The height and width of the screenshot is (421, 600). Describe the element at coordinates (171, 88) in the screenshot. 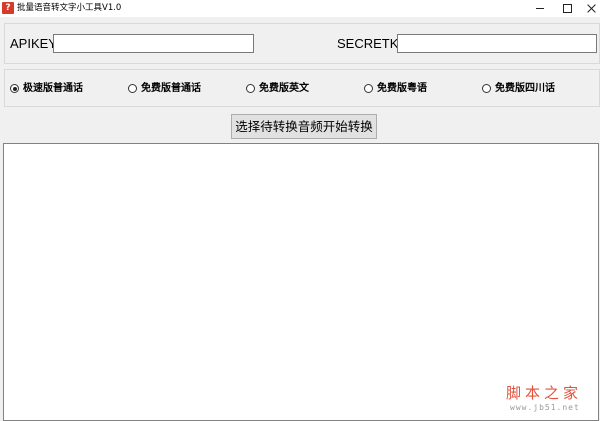

I see `radio-label: 免费版普通话` at that location.